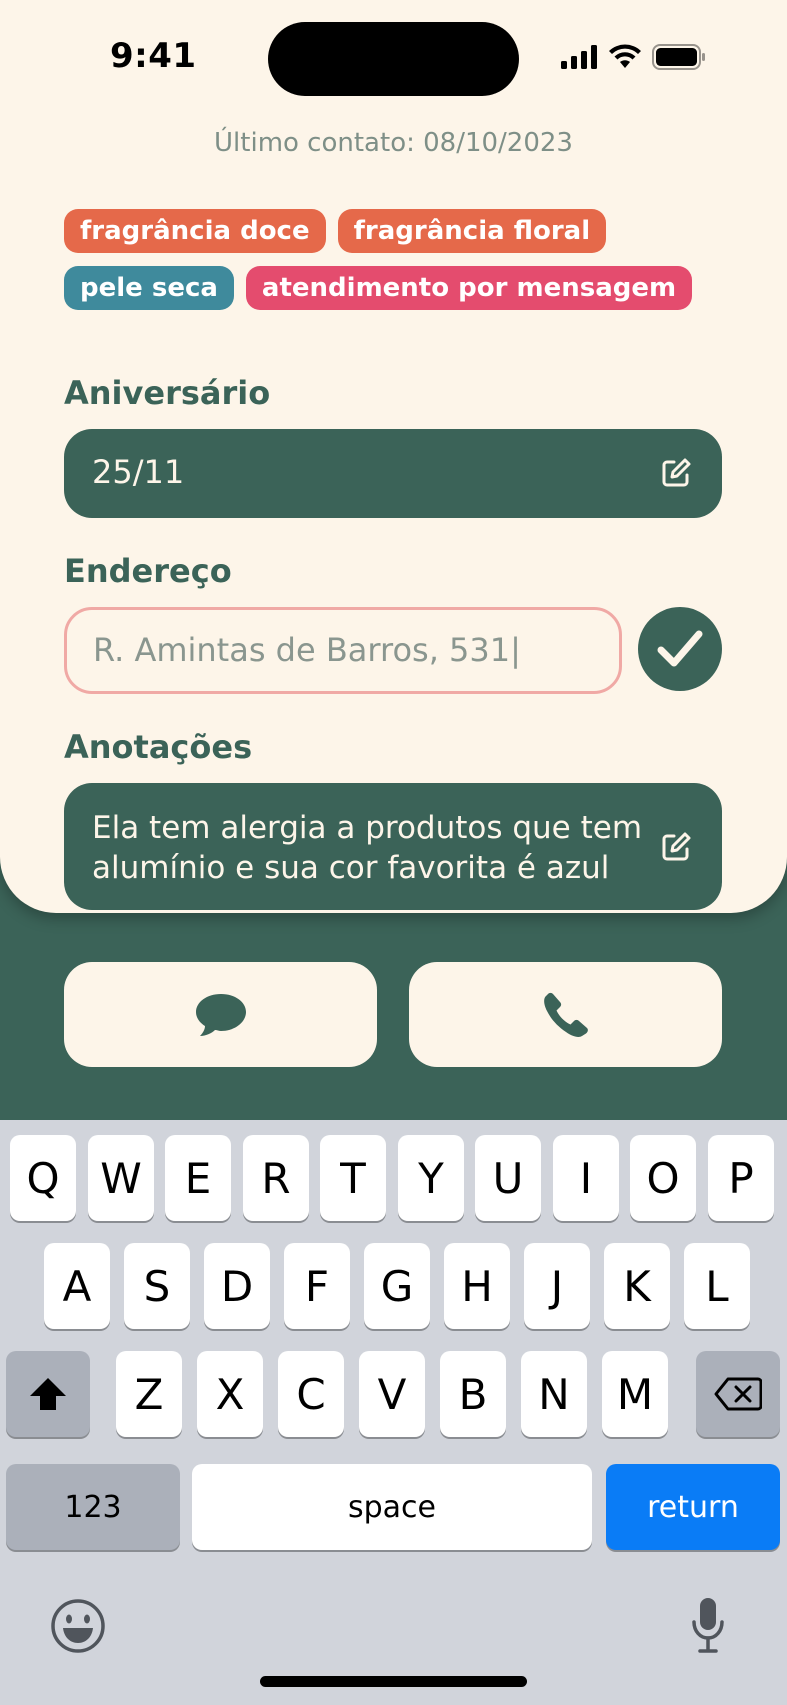 The height and width of the screenshot is (1705, 787). Describe the element at coordinates (198, 1178) in the screenshot. I see `key: E` at that location.